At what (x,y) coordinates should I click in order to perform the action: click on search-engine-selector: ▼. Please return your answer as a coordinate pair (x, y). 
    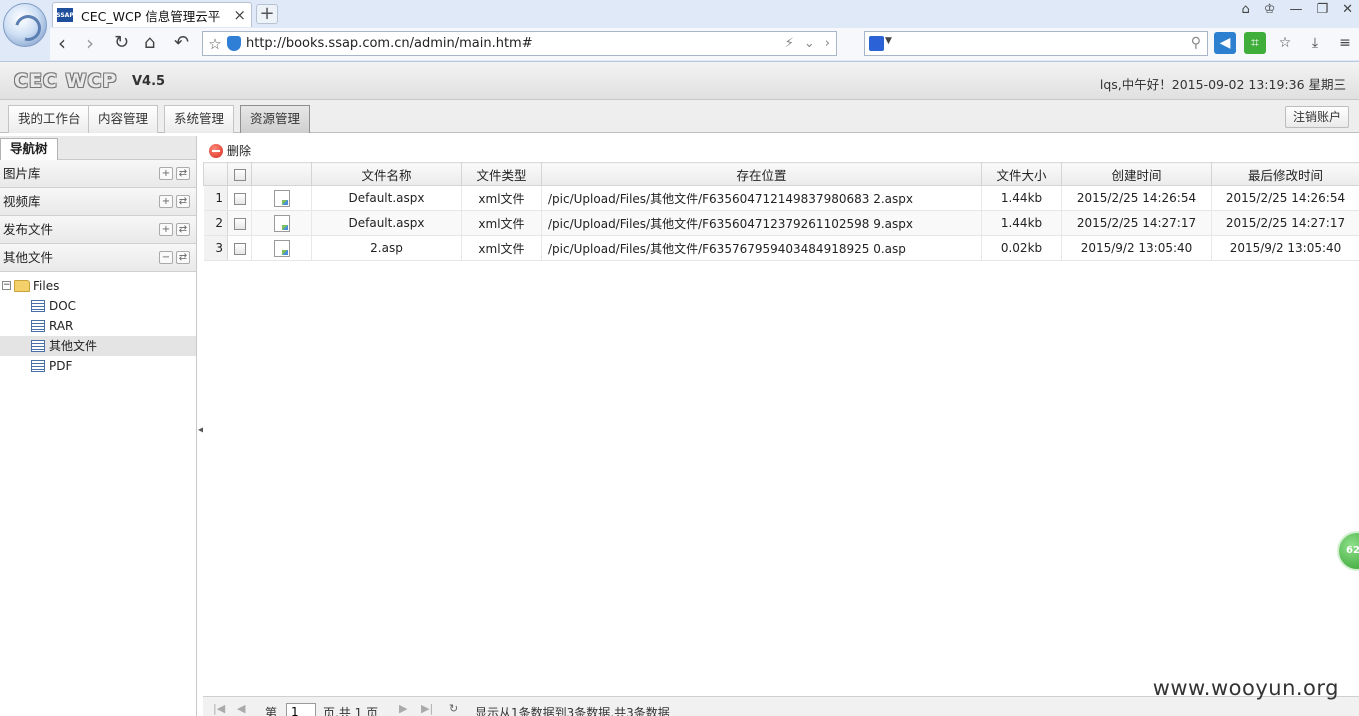
    Looking at the image, I should click on (882, 43).